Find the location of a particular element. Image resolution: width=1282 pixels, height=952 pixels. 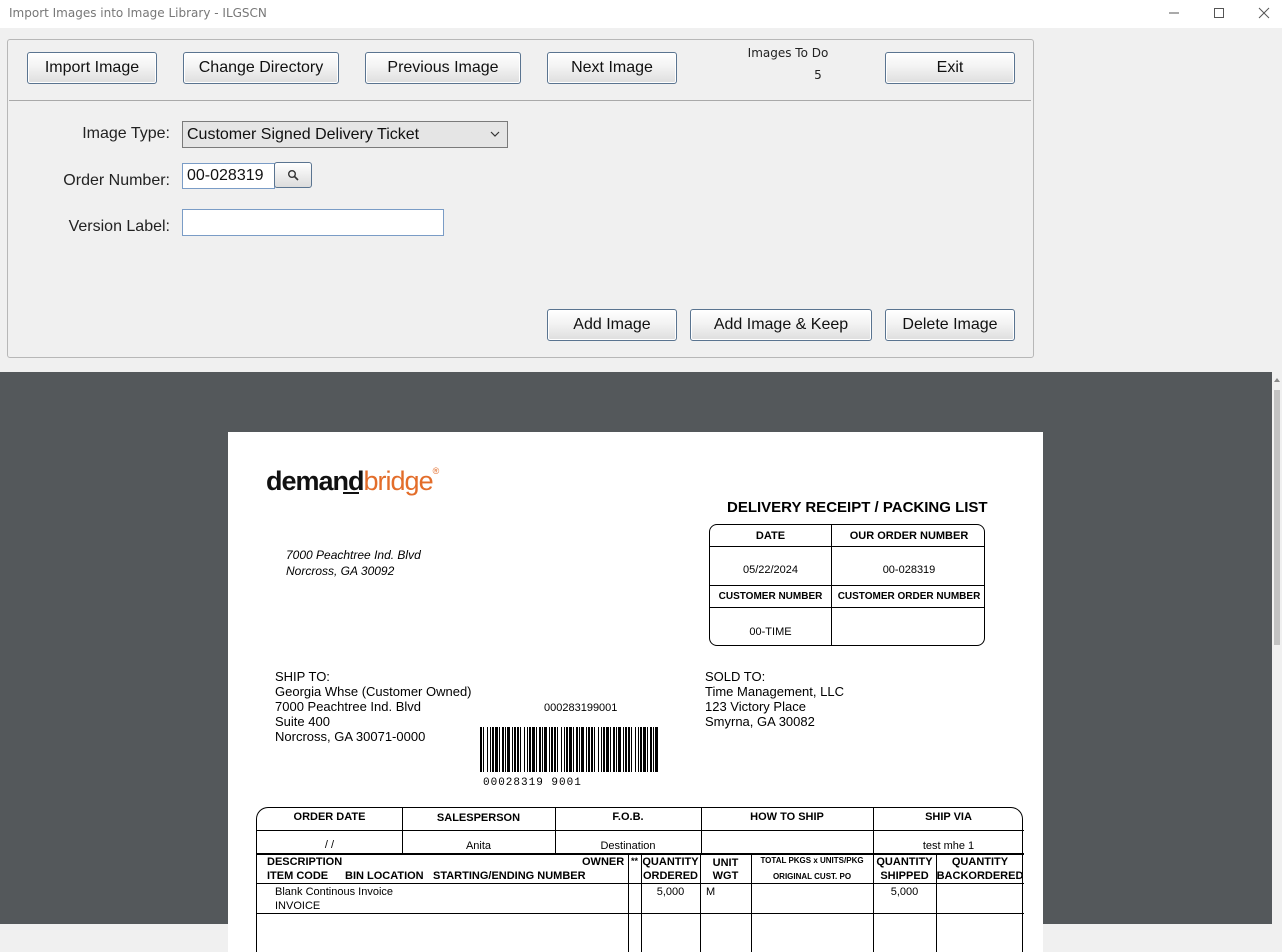

image-type-select: Customer Signed Delivery Ticket is located at coordinates (345, 134).